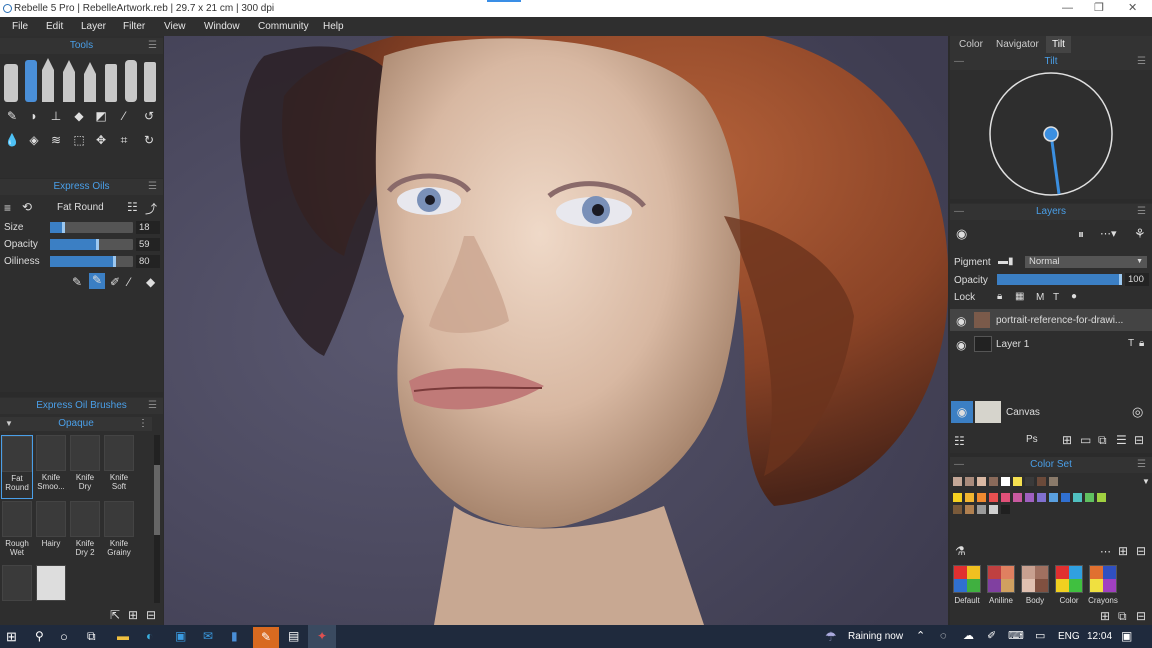  What do you see at coordinates (85, 467) in the screenshot?
I see `brush-preset-knife-dry: Knife Dry` at bounding box center [85, 467].